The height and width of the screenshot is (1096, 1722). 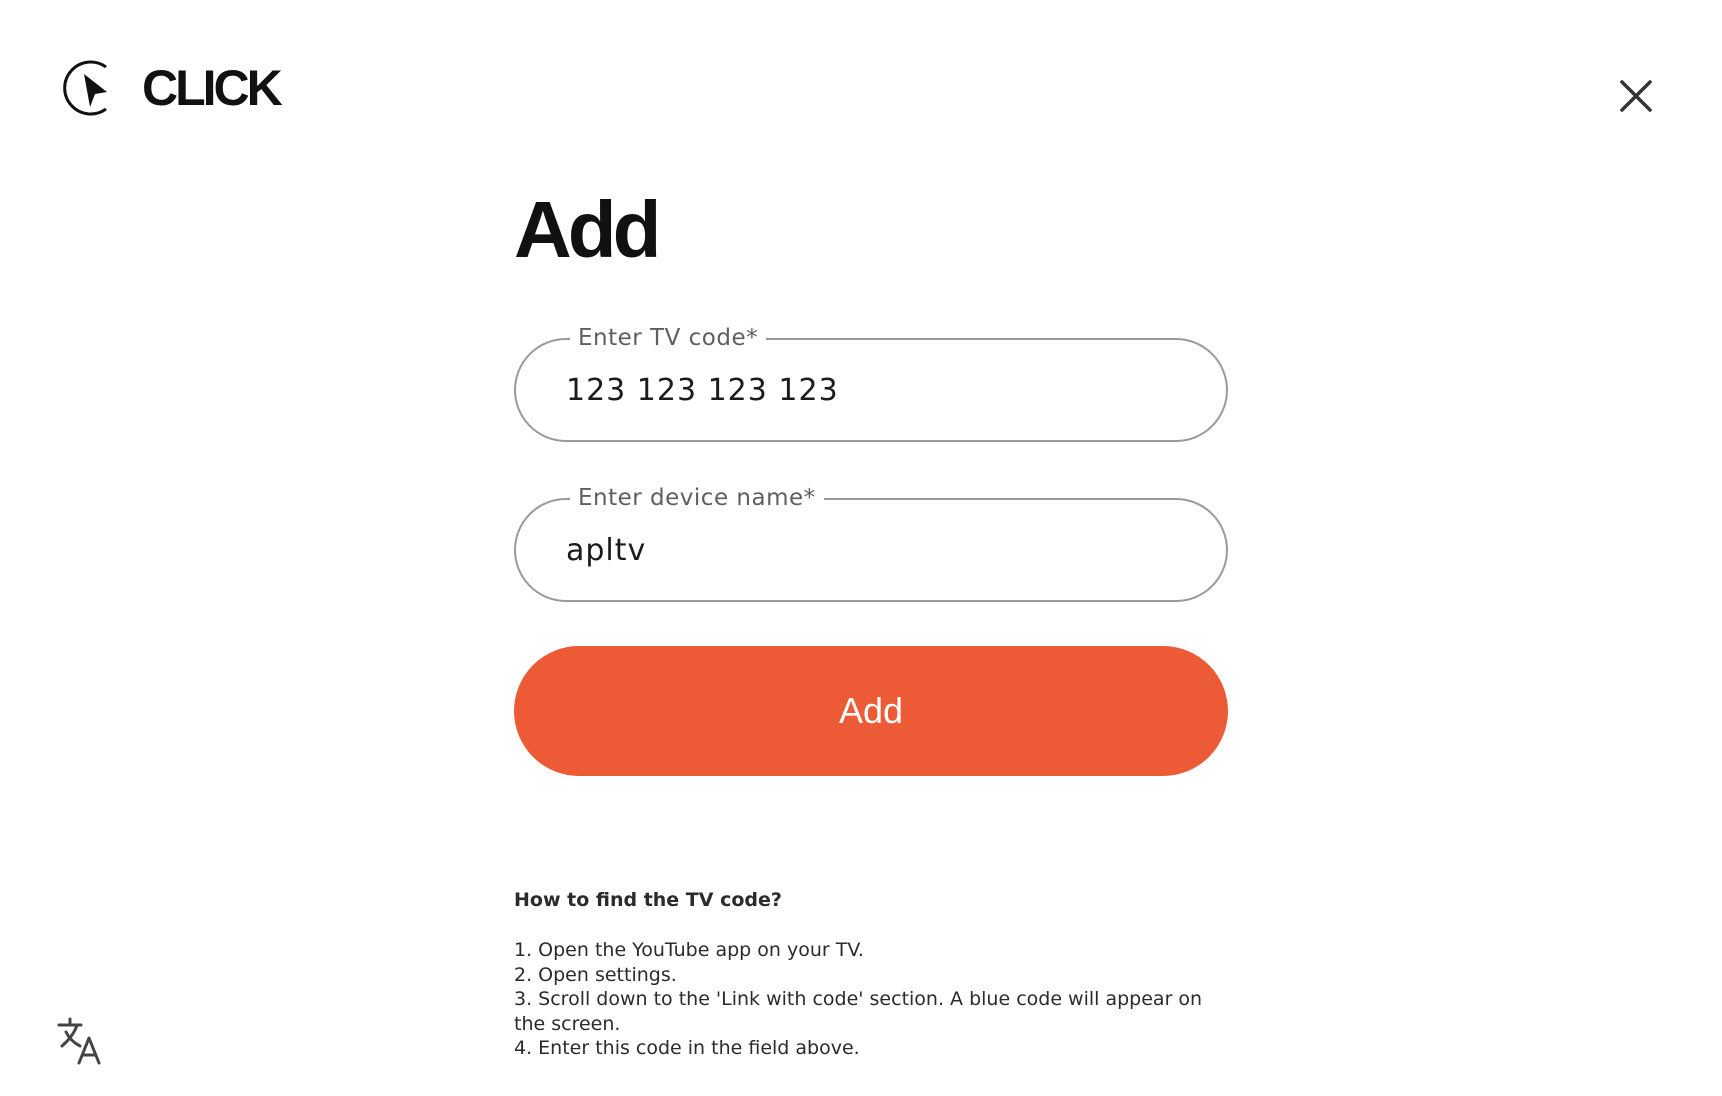 I want to click on device-name-field: Enter device name*, so click(x=871, y=542).